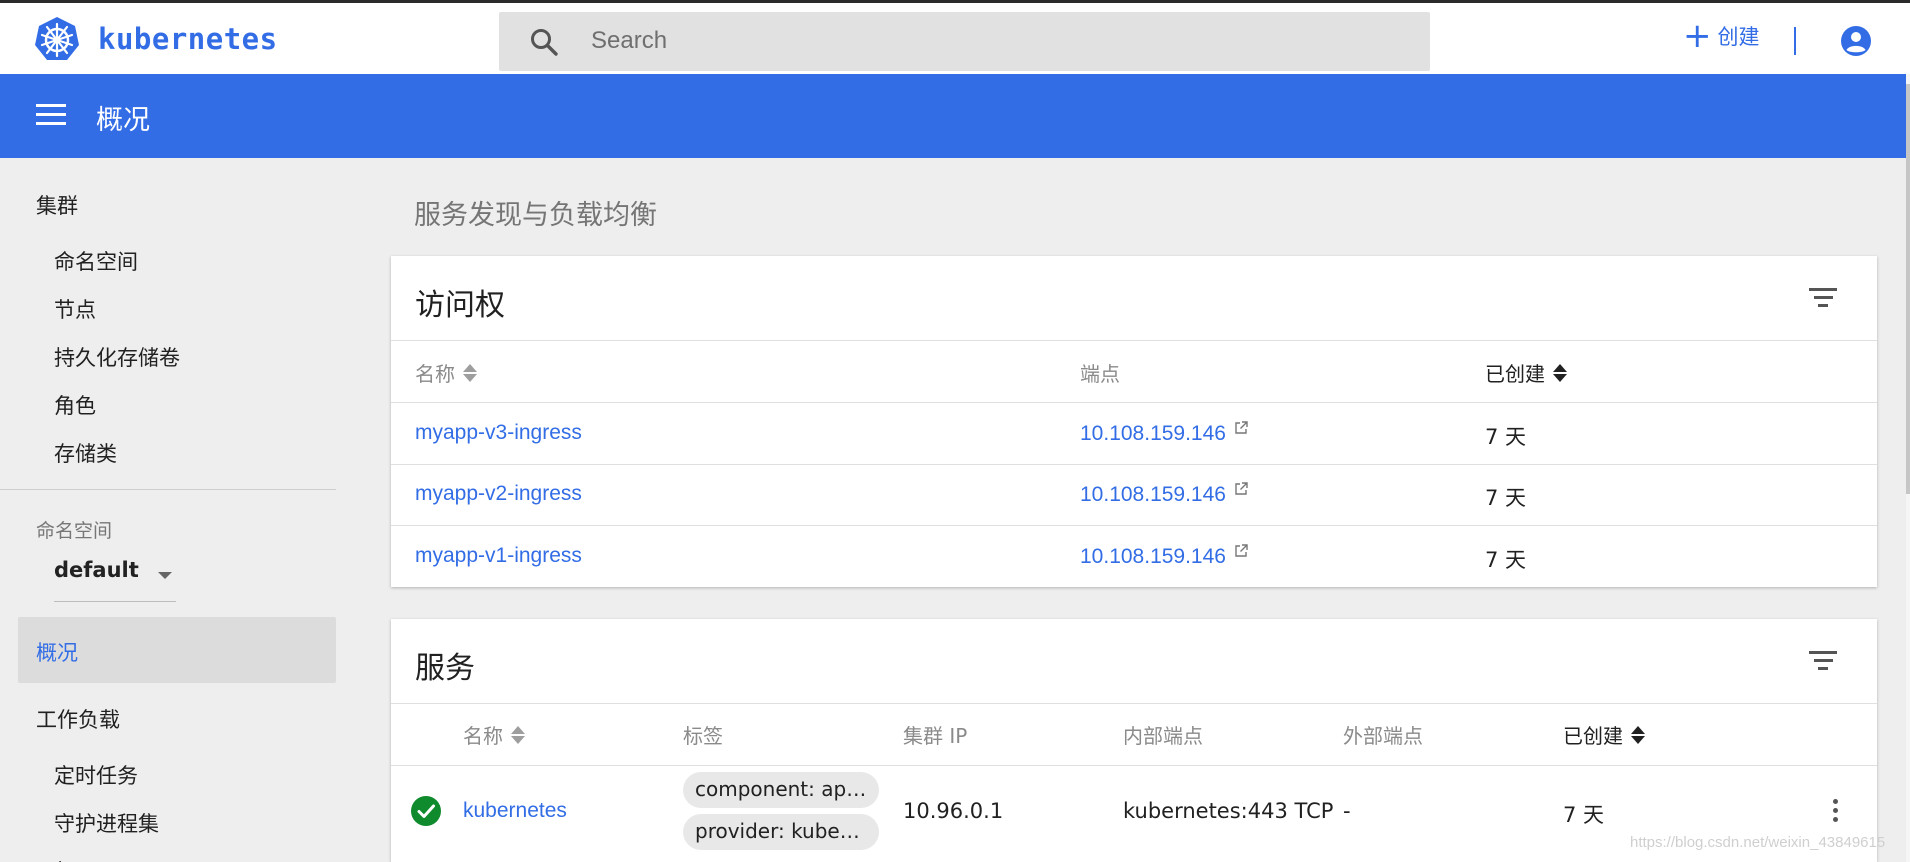 The height and width of the screenshot is (862, 1910). I want to click on sidebar-item-roles: 角色, so click(75, 405).